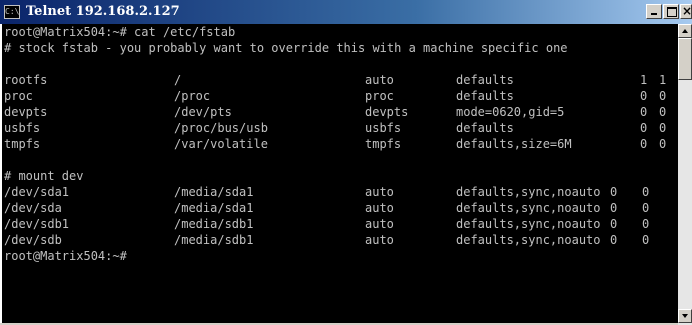 Image resolution: width=692 pixels, height=325 pixels. I want to click on close-icon: ×, so click(687, 11).